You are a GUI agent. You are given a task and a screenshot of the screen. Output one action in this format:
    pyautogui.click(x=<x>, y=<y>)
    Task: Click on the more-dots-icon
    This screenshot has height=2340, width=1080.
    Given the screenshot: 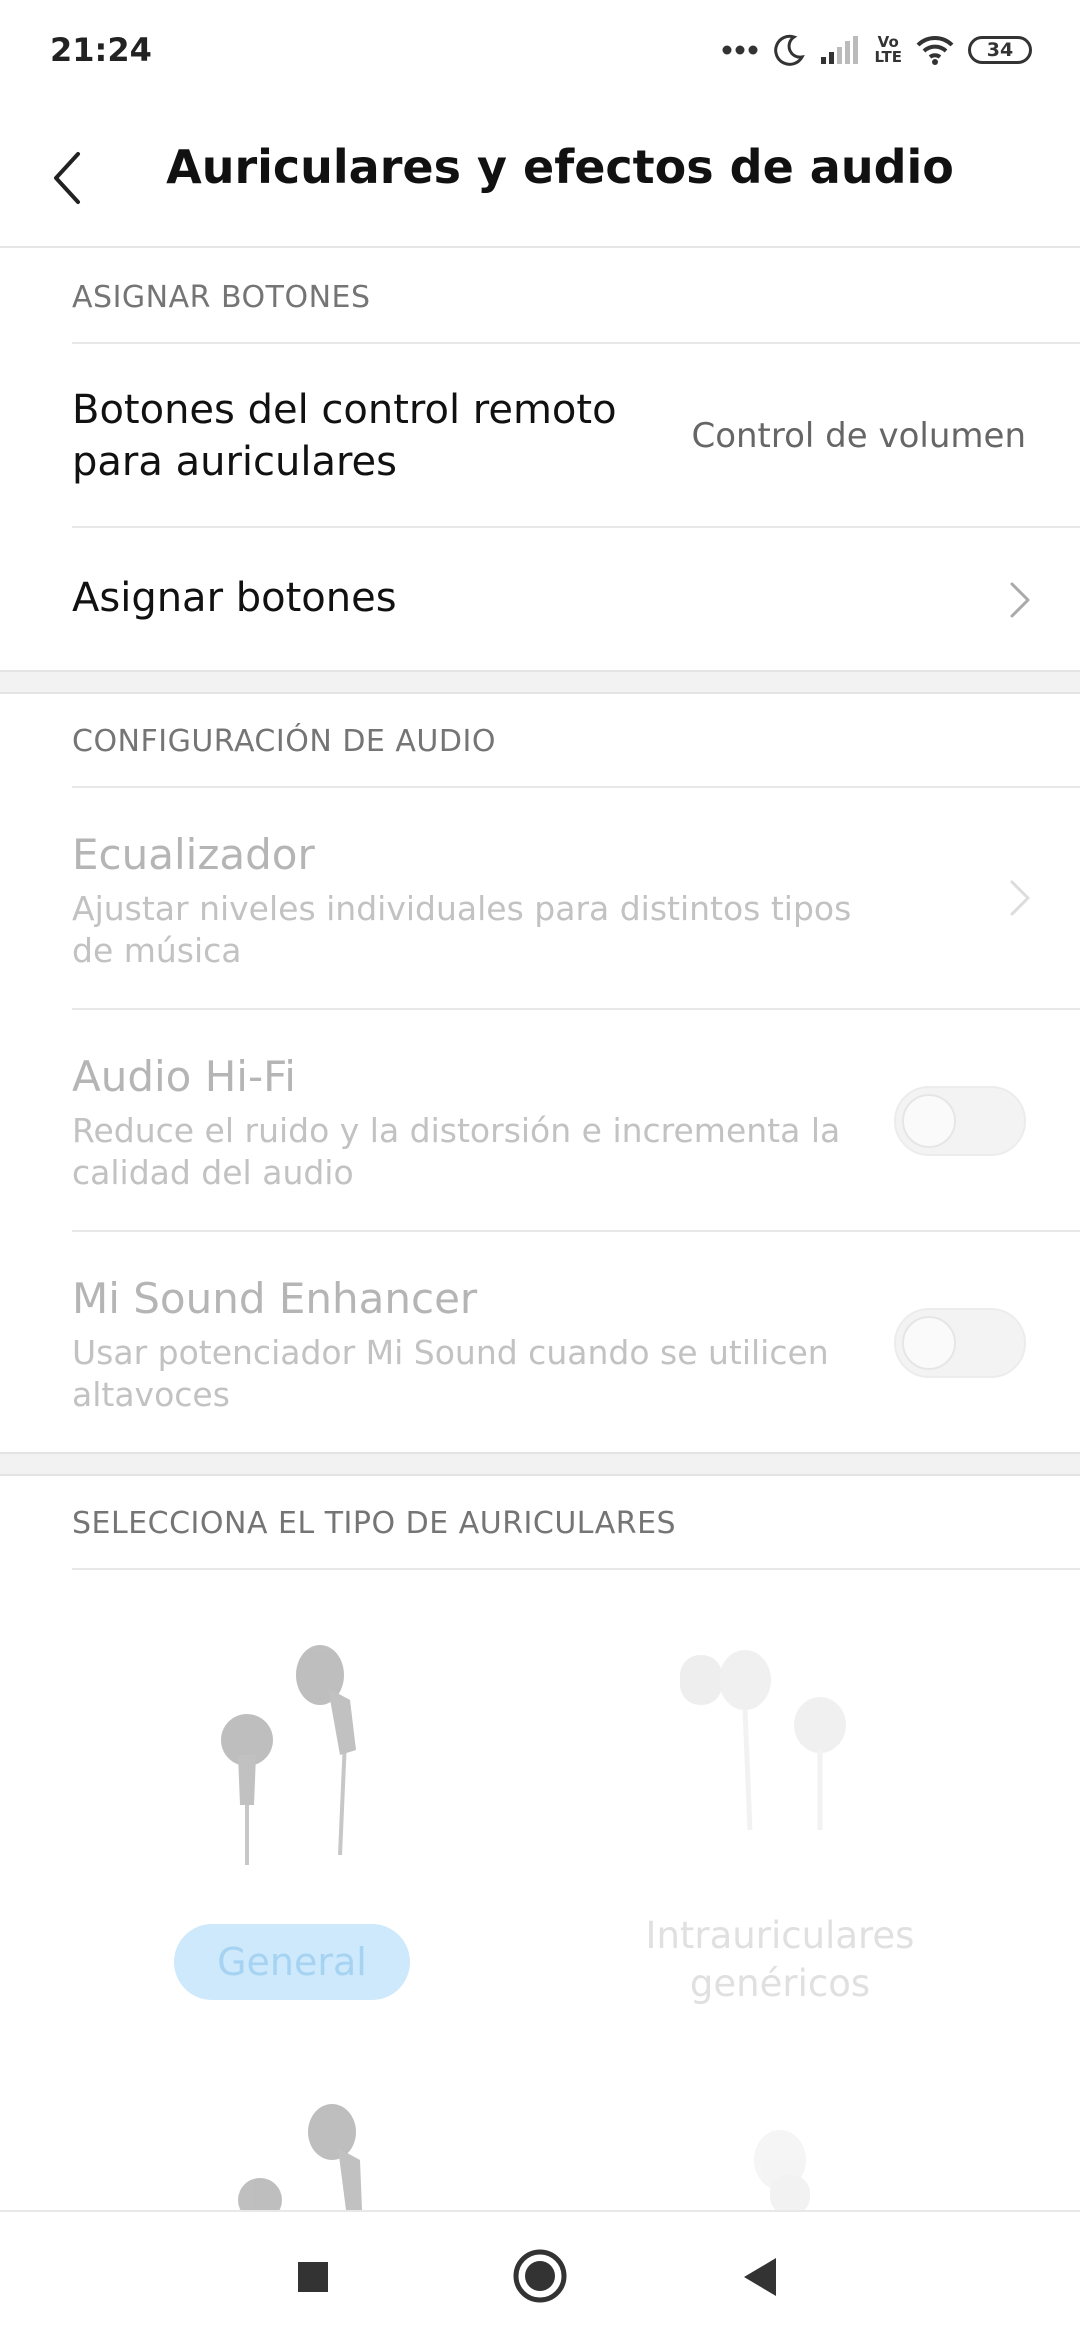 What is the action you would take?
    pyautogui.click(x=740, y=50)
    